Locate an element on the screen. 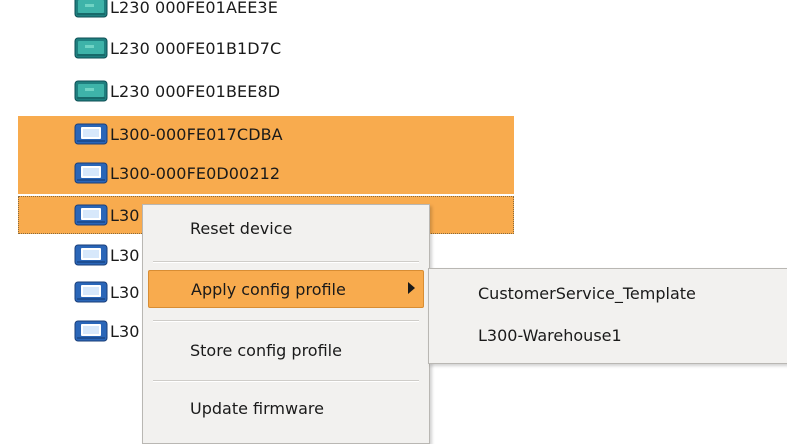 The height and width of the screenshot is (444, 787). submenu-item-profile: L300-Warehouse1 is located at coordinates (550, 335).